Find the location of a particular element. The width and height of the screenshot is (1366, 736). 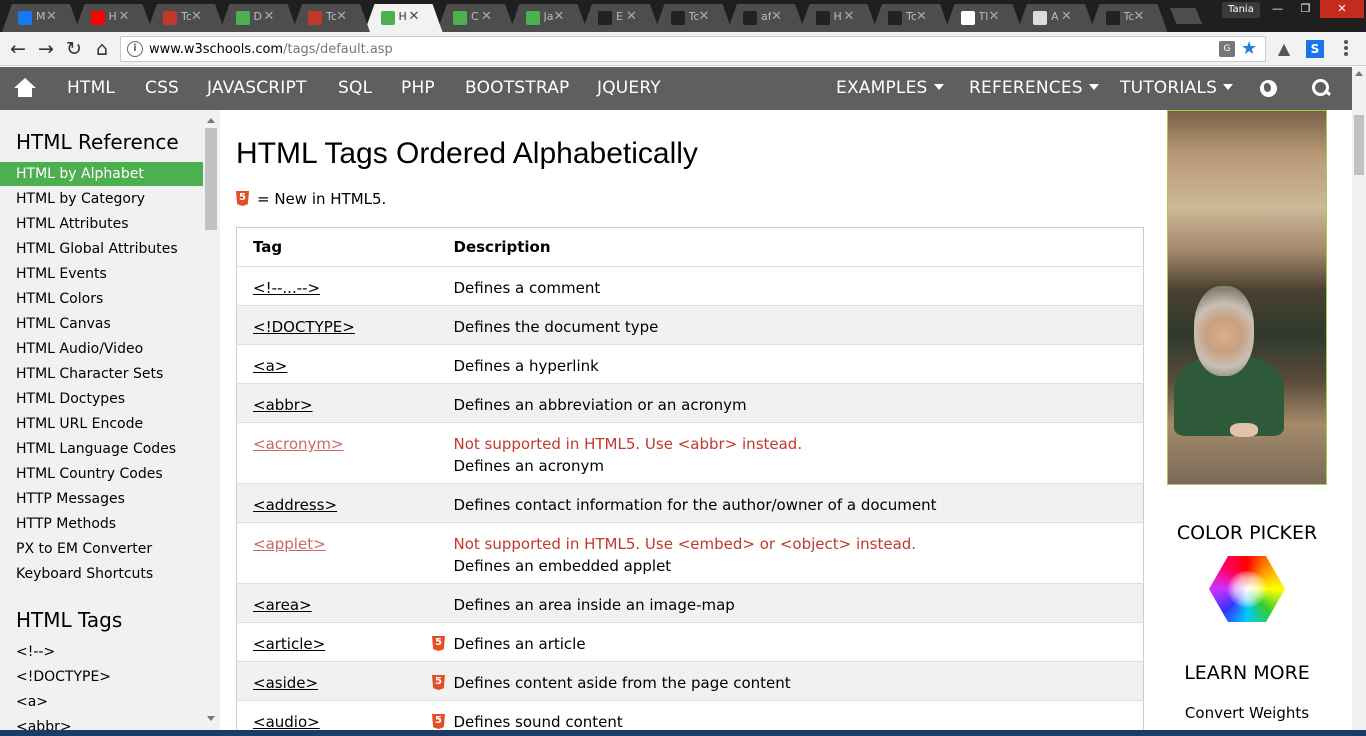

tag-link: <audio> is located at coordinates (286, 721).